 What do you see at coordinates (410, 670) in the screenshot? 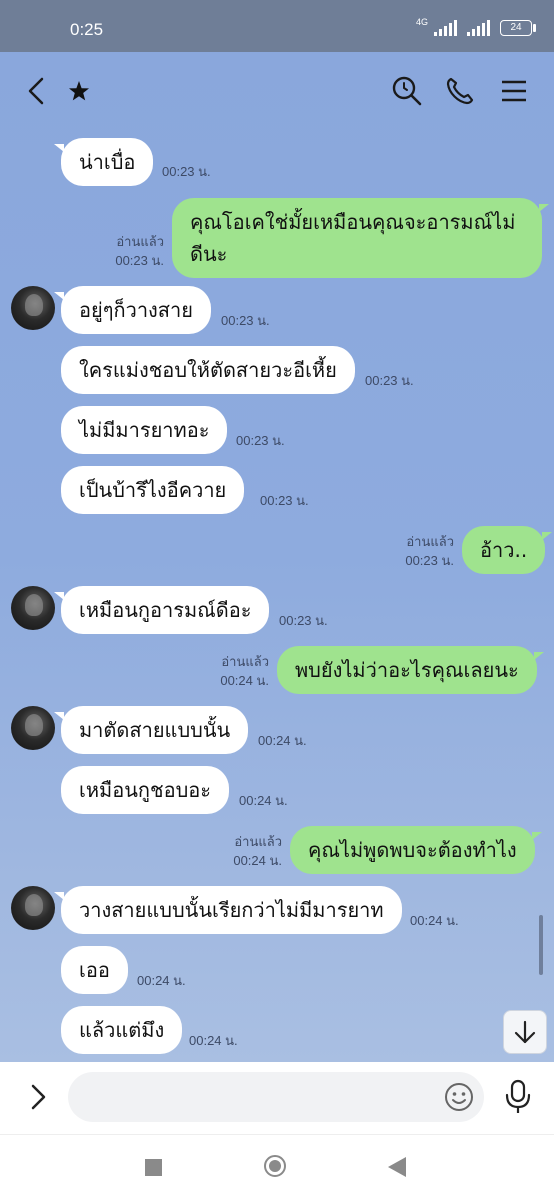
I see `message-bubble-out: พบยังไม่ว่าอะไรคุณเลยนะ` at bounding box center [410, 670].